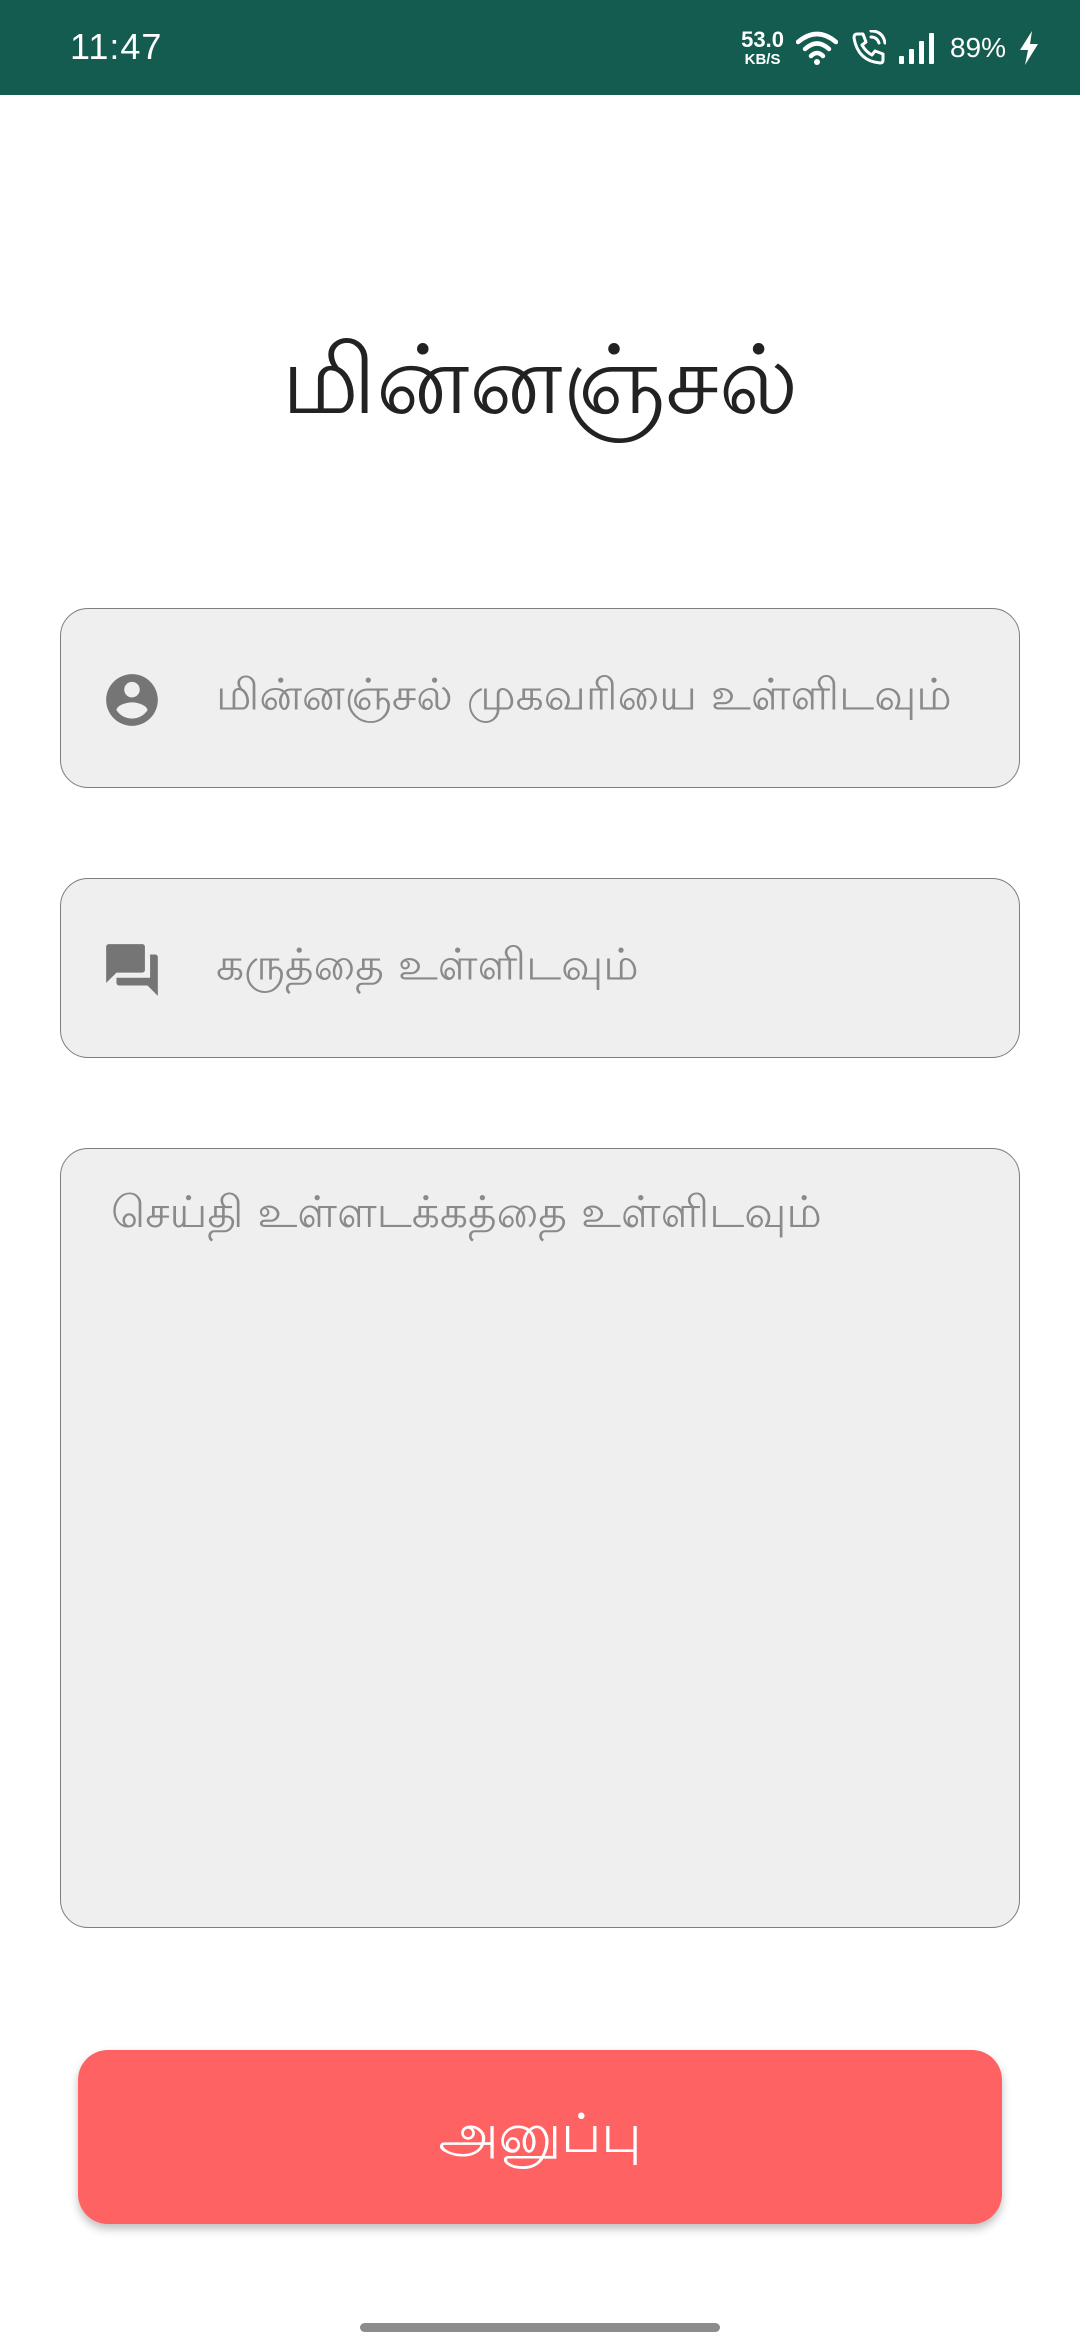  Describe the element at coordinates (427, 965) in the screenshot. I see `subject-placeholder: கருத்தை உள்ளிடவும்` at that location.